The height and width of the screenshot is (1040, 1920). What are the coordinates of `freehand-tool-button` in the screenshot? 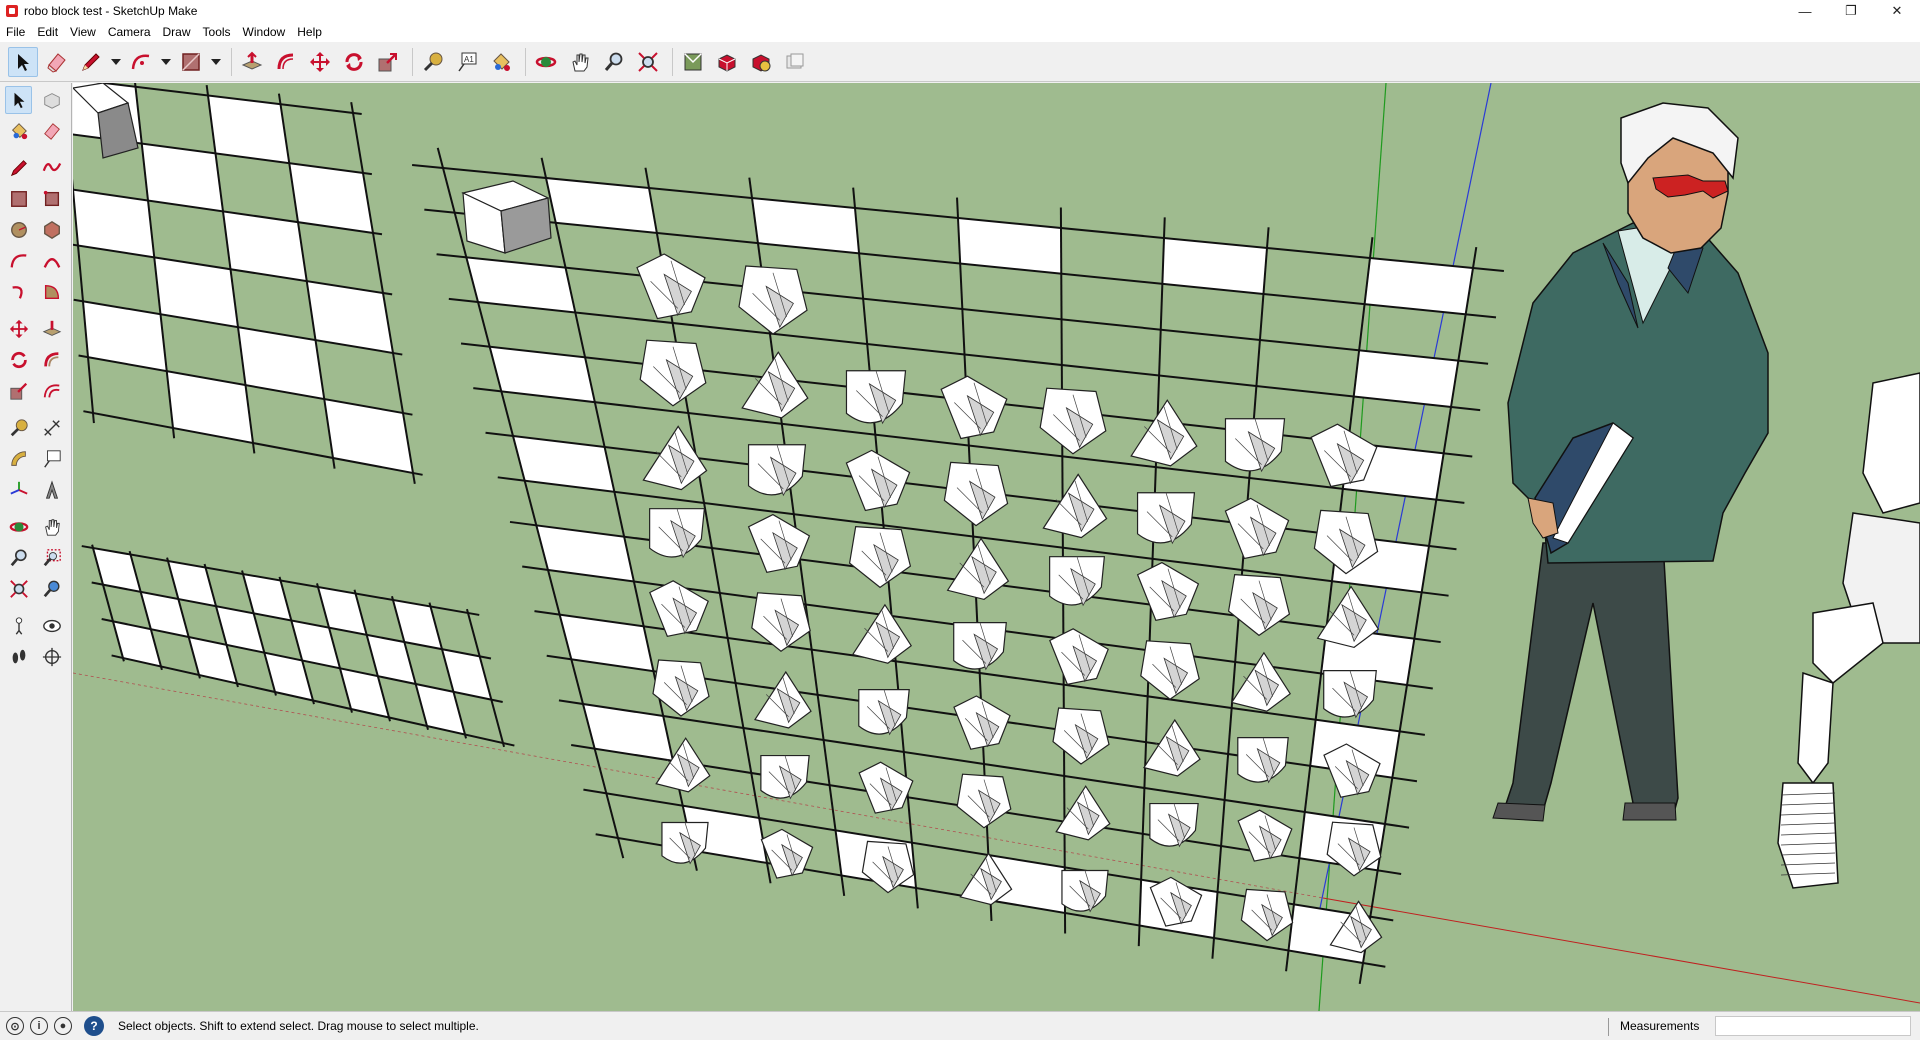 It's located at (51, 168).